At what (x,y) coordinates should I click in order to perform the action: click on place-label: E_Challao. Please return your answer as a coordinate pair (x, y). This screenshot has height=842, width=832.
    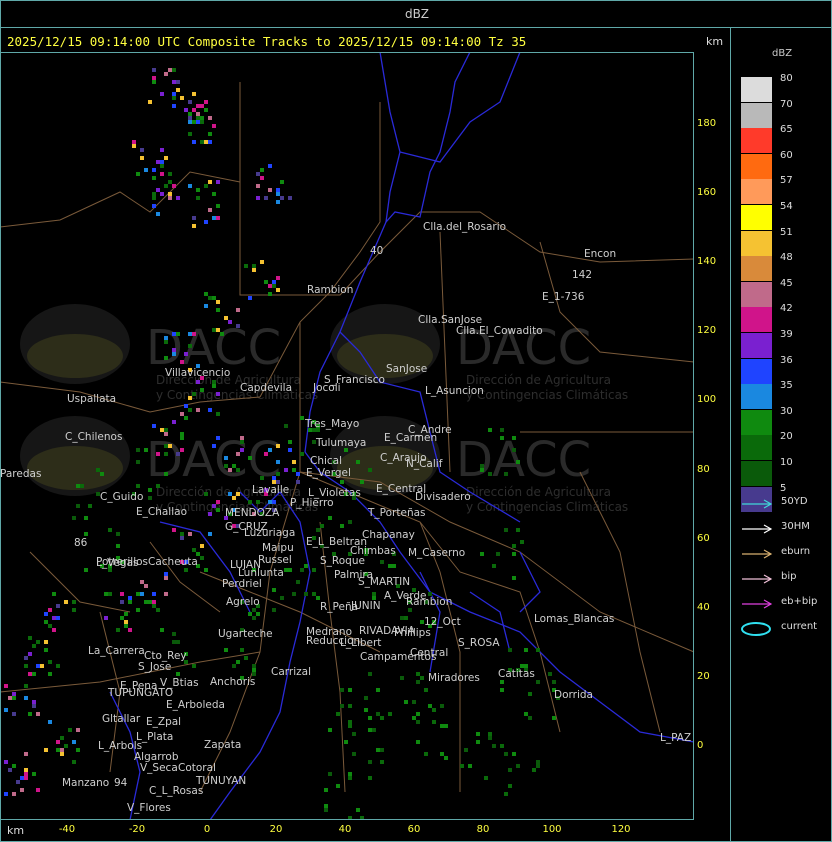
    Looking at the image, I should click on (161, 512).